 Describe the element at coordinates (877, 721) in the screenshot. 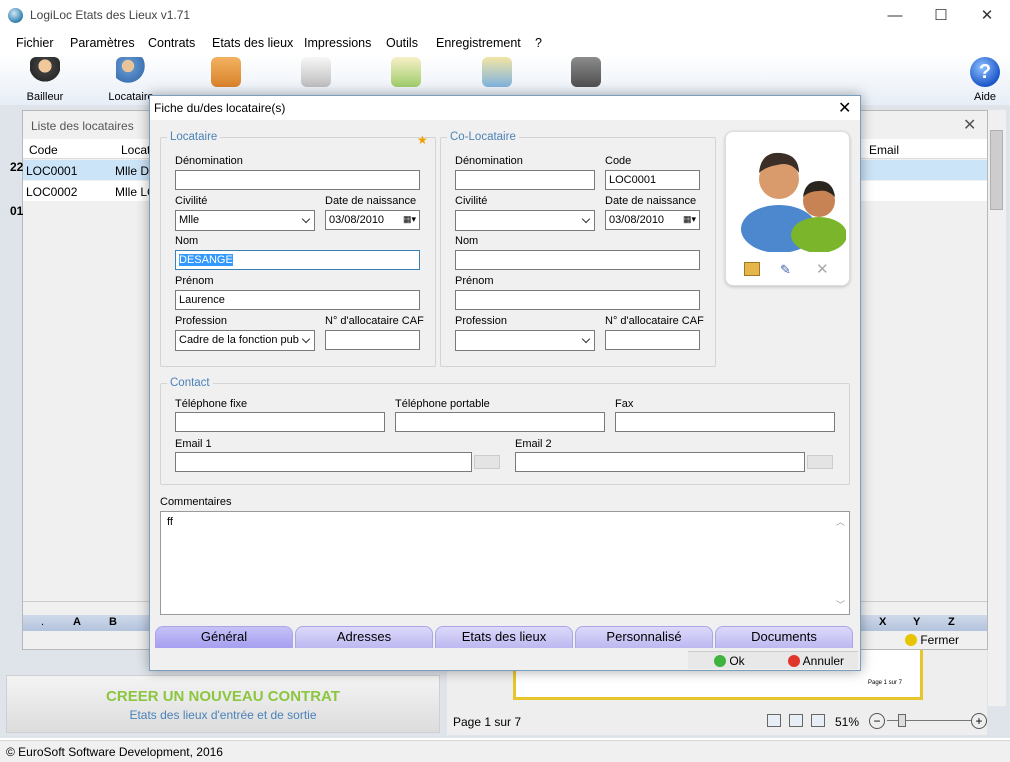

I see `zoom-out-icon: −` at that location.